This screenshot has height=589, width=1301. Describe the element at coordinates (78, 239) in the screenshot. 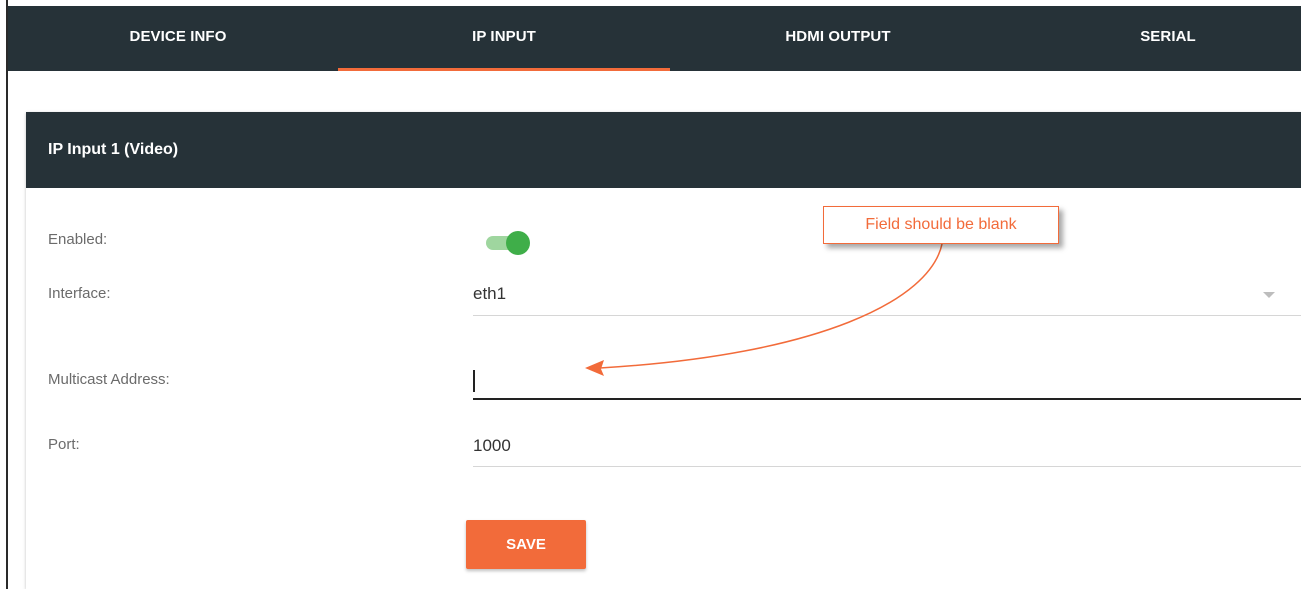

I see `enabled-label: Enabled:` at that location.